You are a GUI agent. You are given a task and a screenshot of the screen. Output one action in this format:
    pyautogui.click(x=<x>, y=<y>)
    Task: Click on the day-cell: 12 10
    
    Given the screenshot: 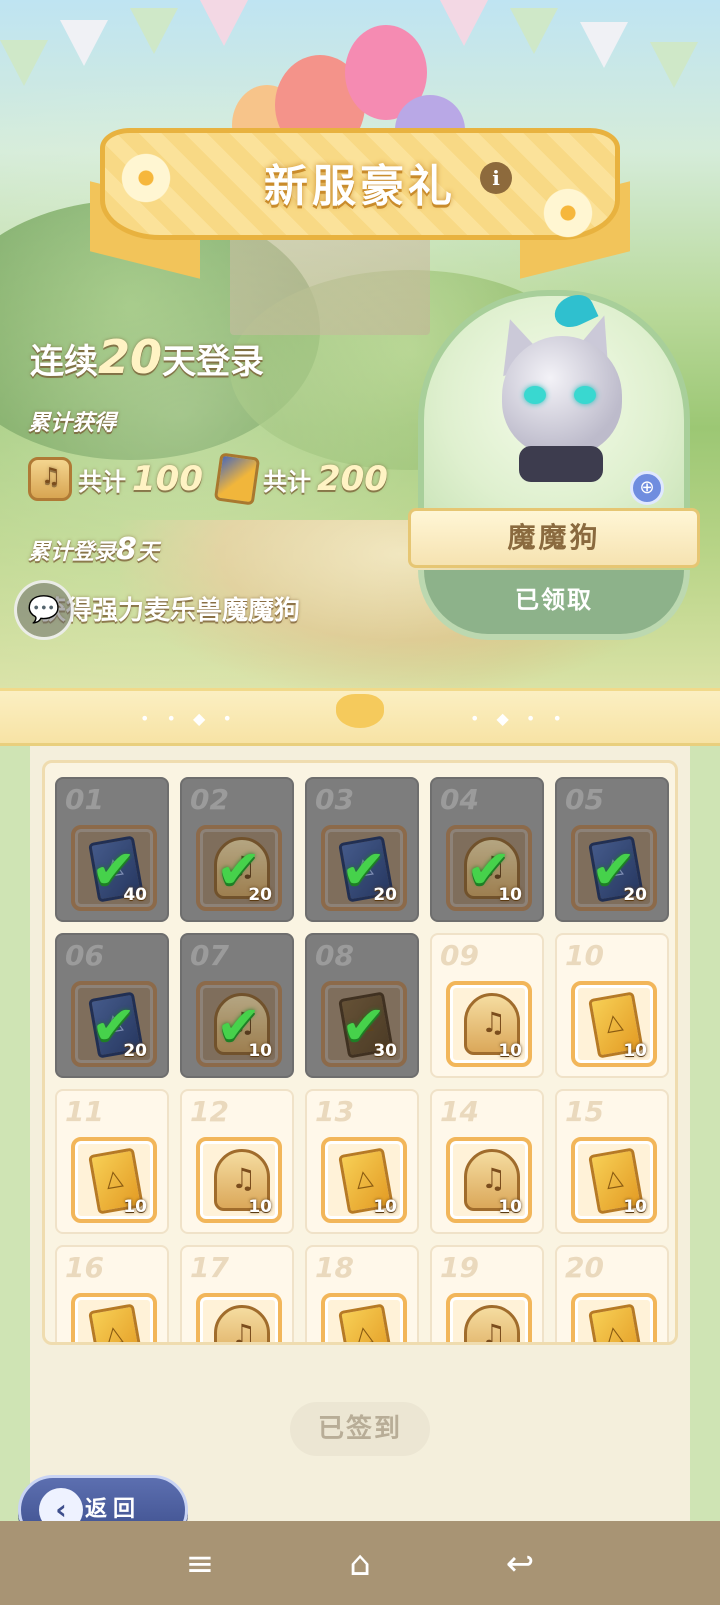 What is the action you would take?
    pyautogui.click(x=237, y=1161)
    